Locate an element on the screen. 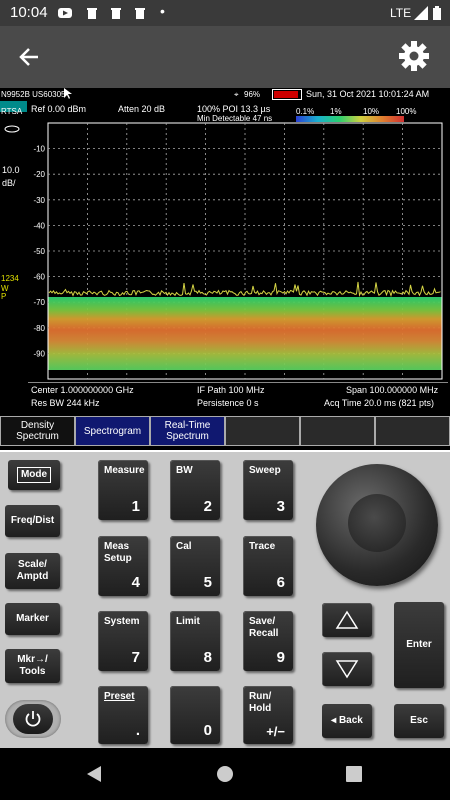 This screenshot has height=800, width=450. cloud-icon is located at coordinates (12, 129).